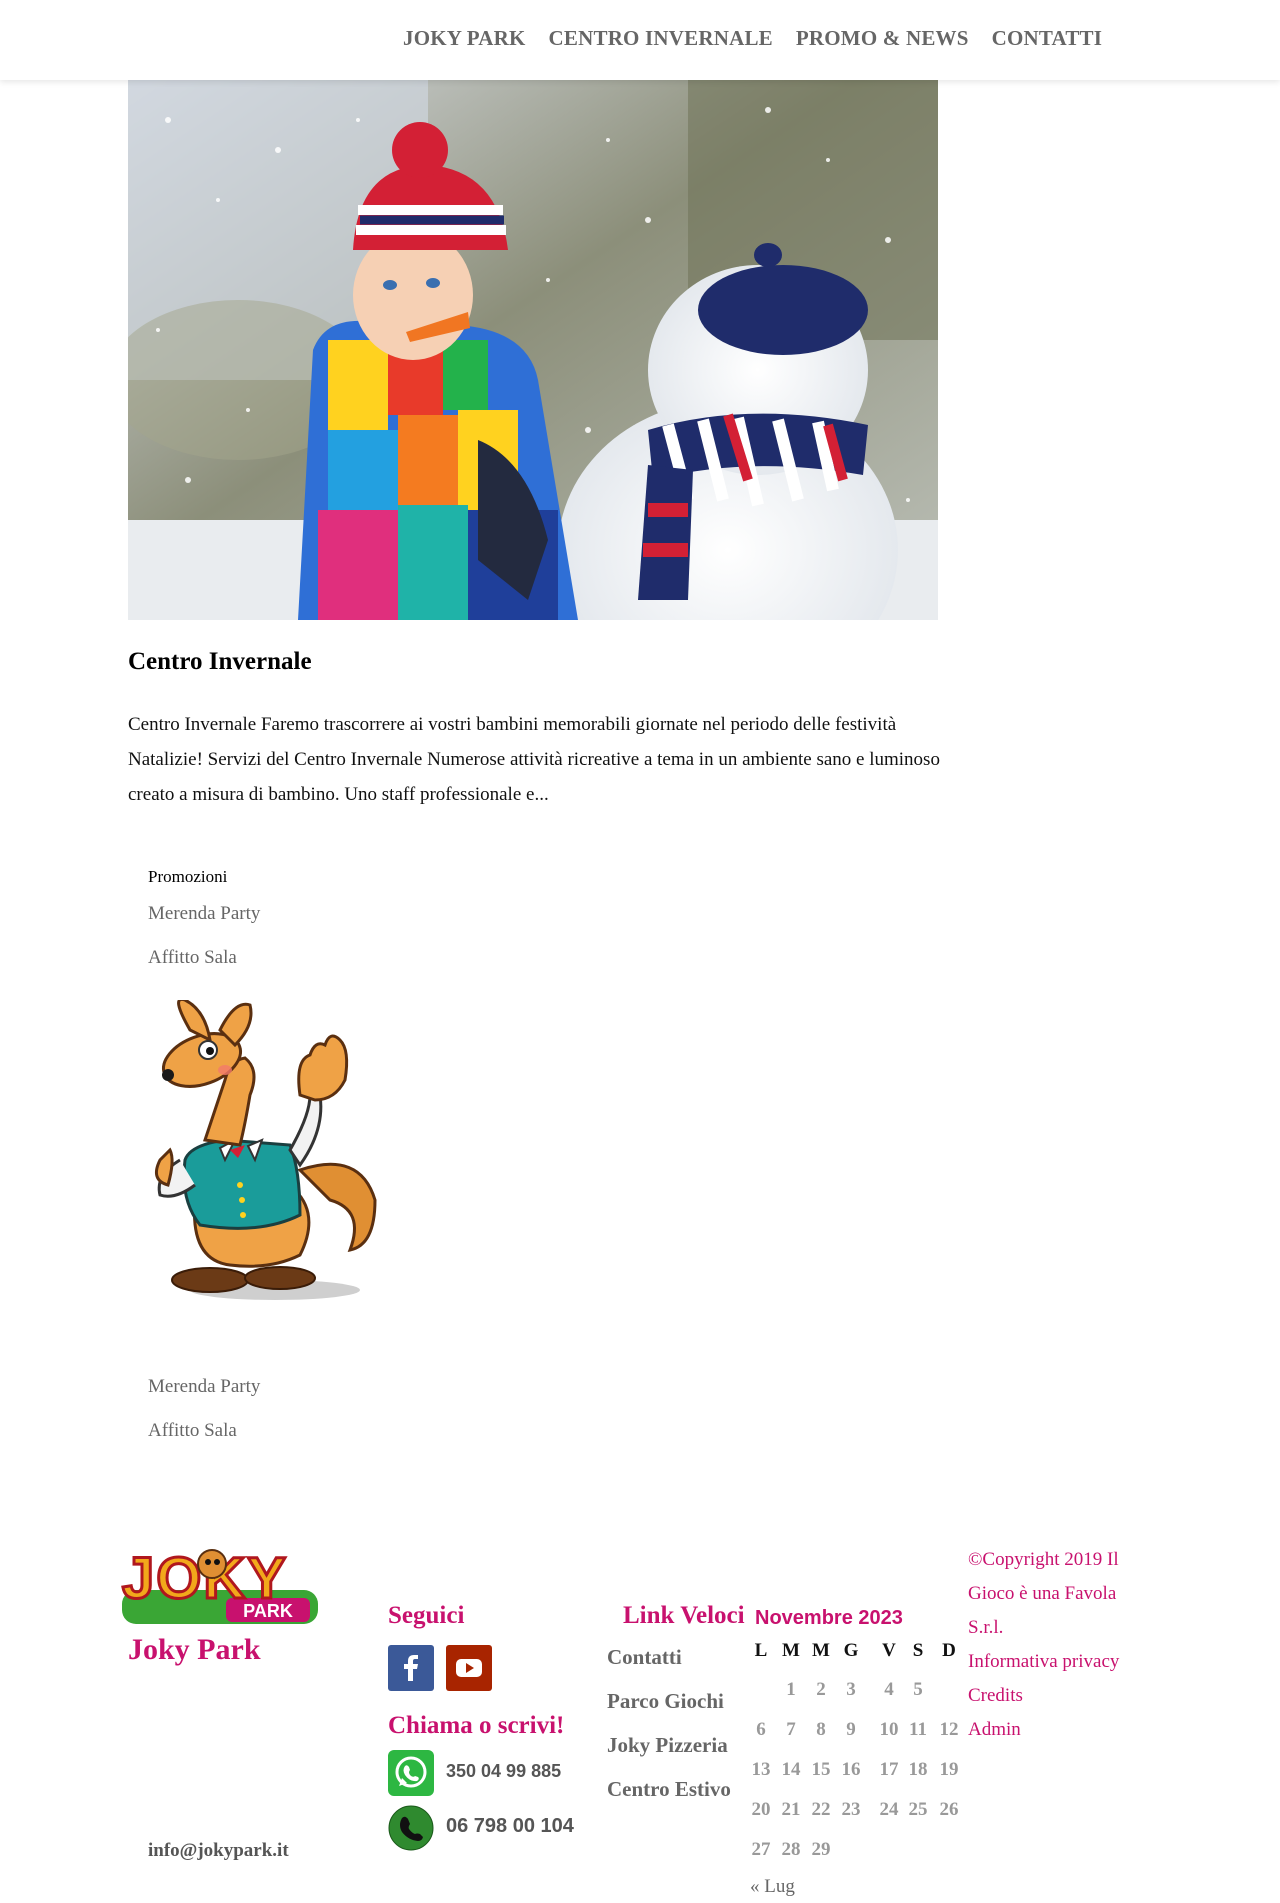 This screenshot has width=1280, height=1903. I want to click on calendar-weekday: S, so click(918, 1650).